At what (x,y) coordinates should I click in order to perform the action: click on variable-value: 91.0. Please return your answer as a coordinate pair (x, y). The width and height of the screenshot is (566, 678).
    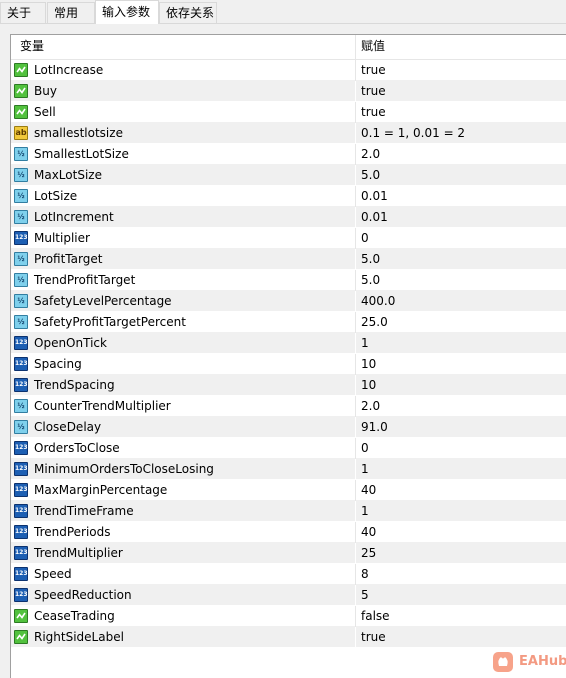
    Looking at the image, I should click on (374, 427).